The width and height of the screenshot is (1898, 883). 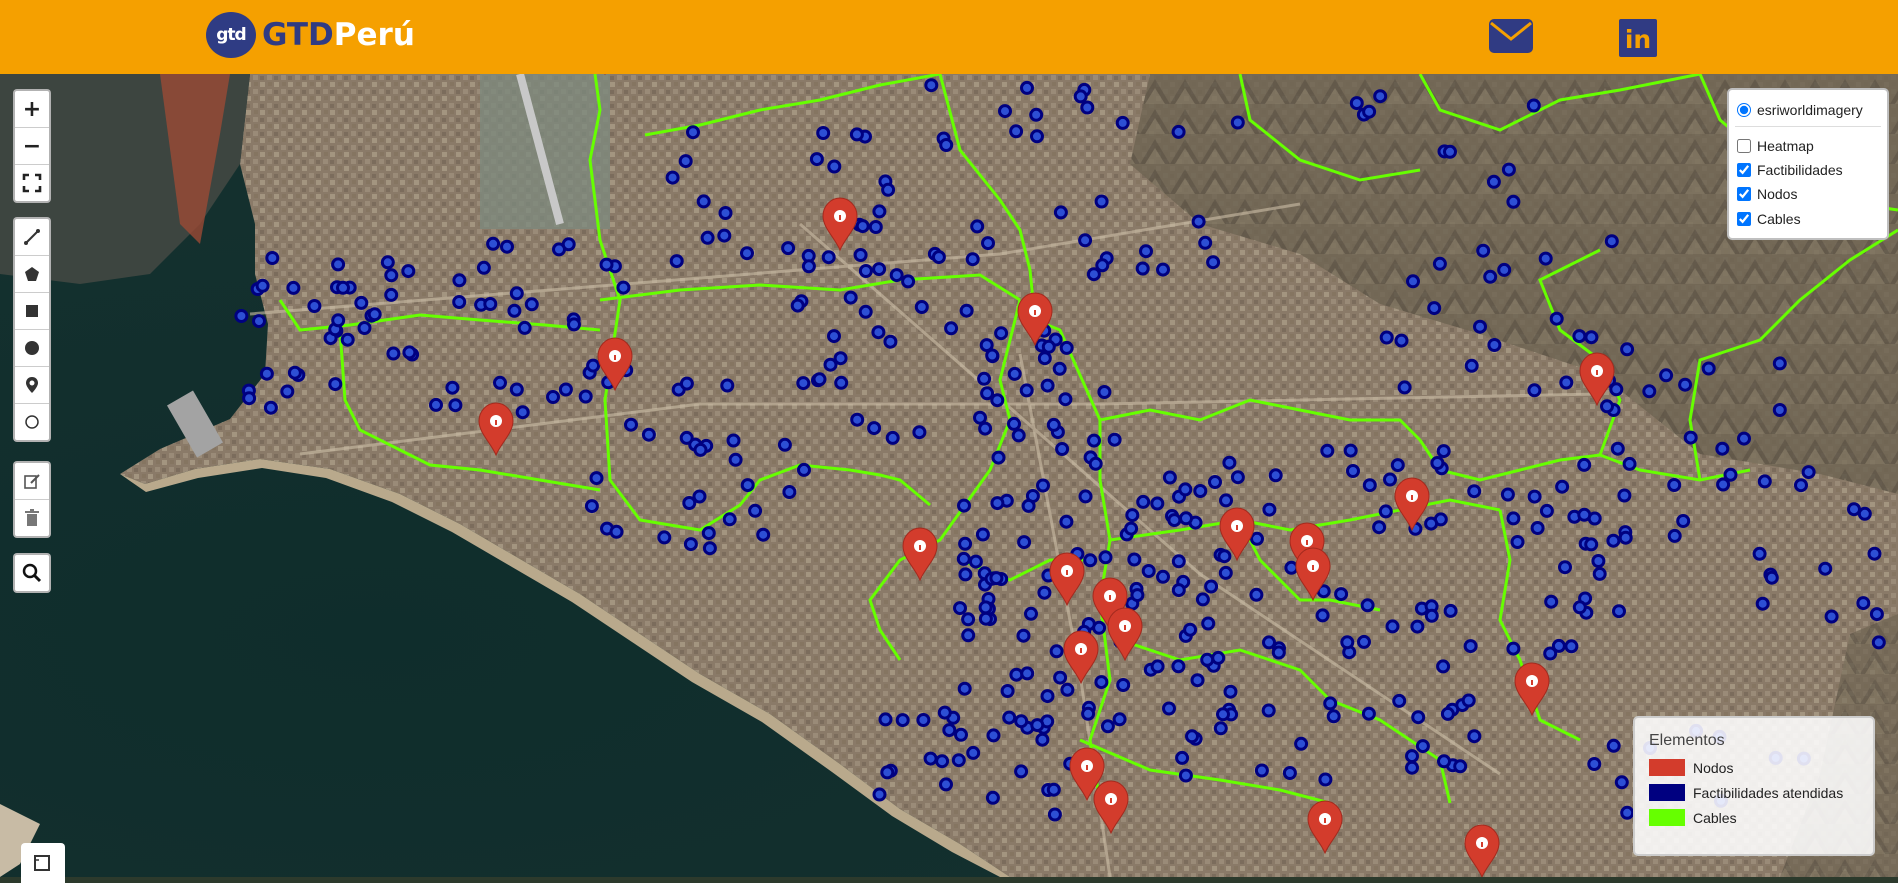 I want to click on search-icon, so click(x=32, y=573).